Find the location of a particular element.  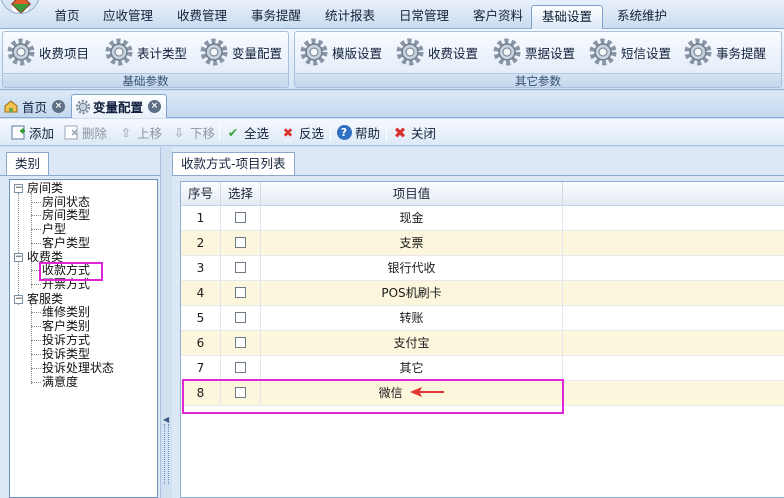

menu-home: 首页 is located at coordinates (67, 16).